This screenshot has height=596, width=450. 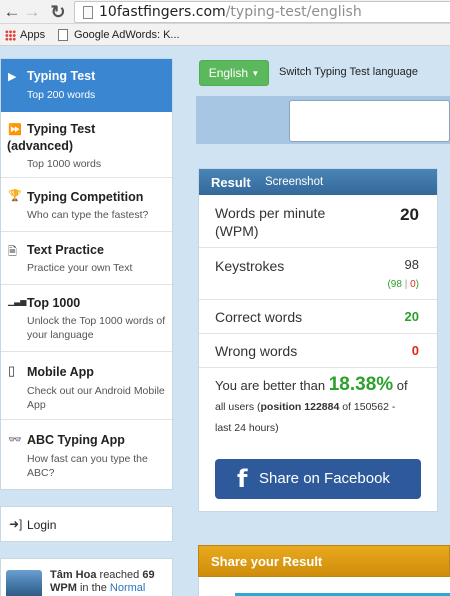 I want to click on activity-text: Tâm Hoa reached 69 WPM in the Normal, so click(x=110, y=582).